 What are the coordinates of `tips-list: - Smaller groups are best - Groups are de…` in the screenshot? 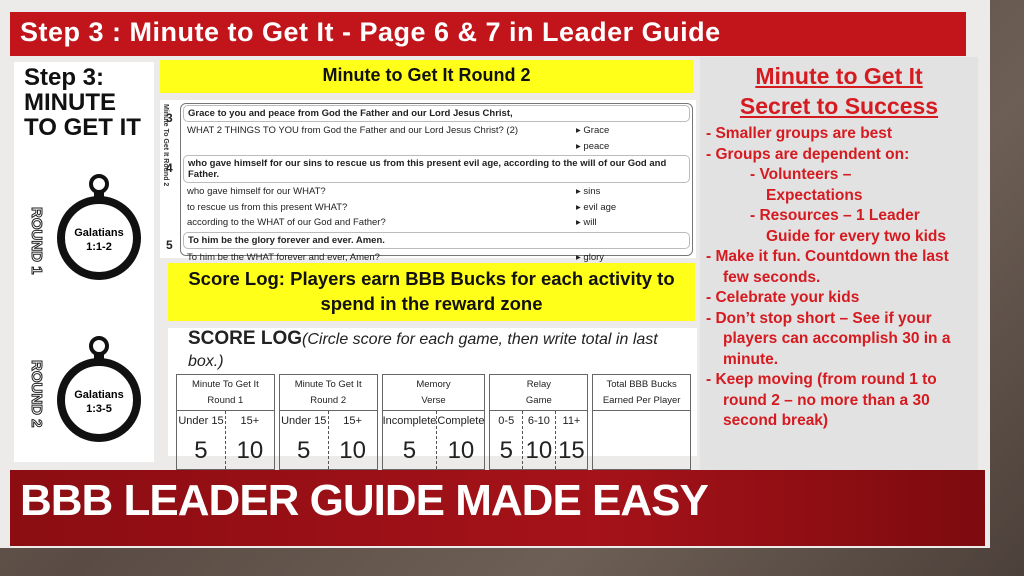 It's located at (839, 276).